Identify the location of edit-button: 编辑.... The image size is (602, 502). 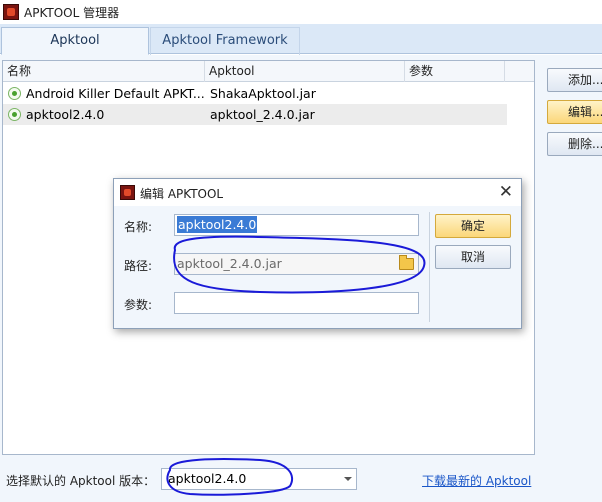
(574, 112).